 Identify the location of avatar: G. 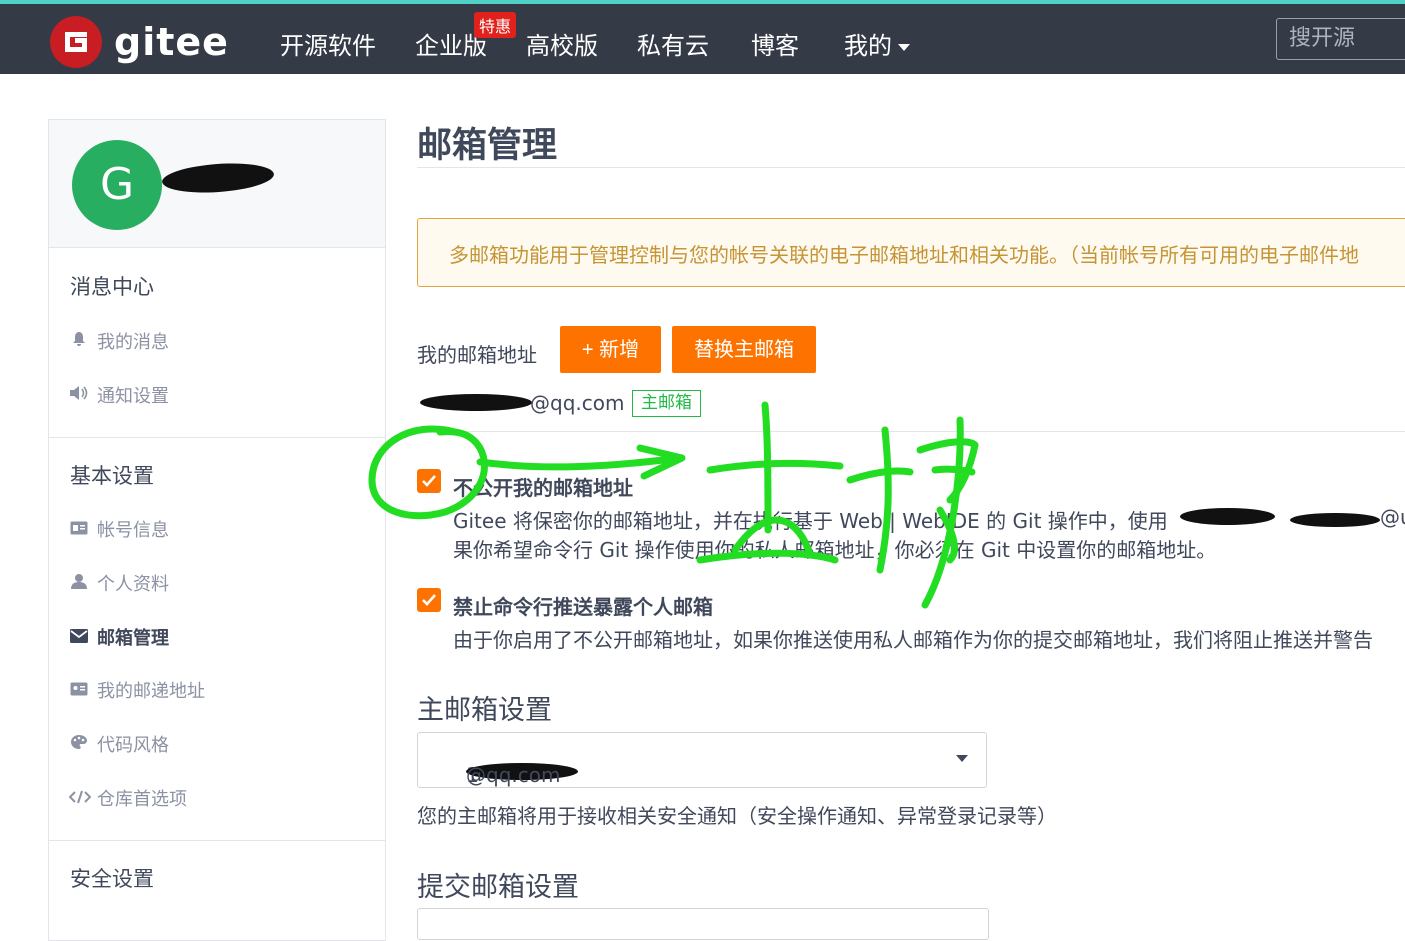
(117, 185).